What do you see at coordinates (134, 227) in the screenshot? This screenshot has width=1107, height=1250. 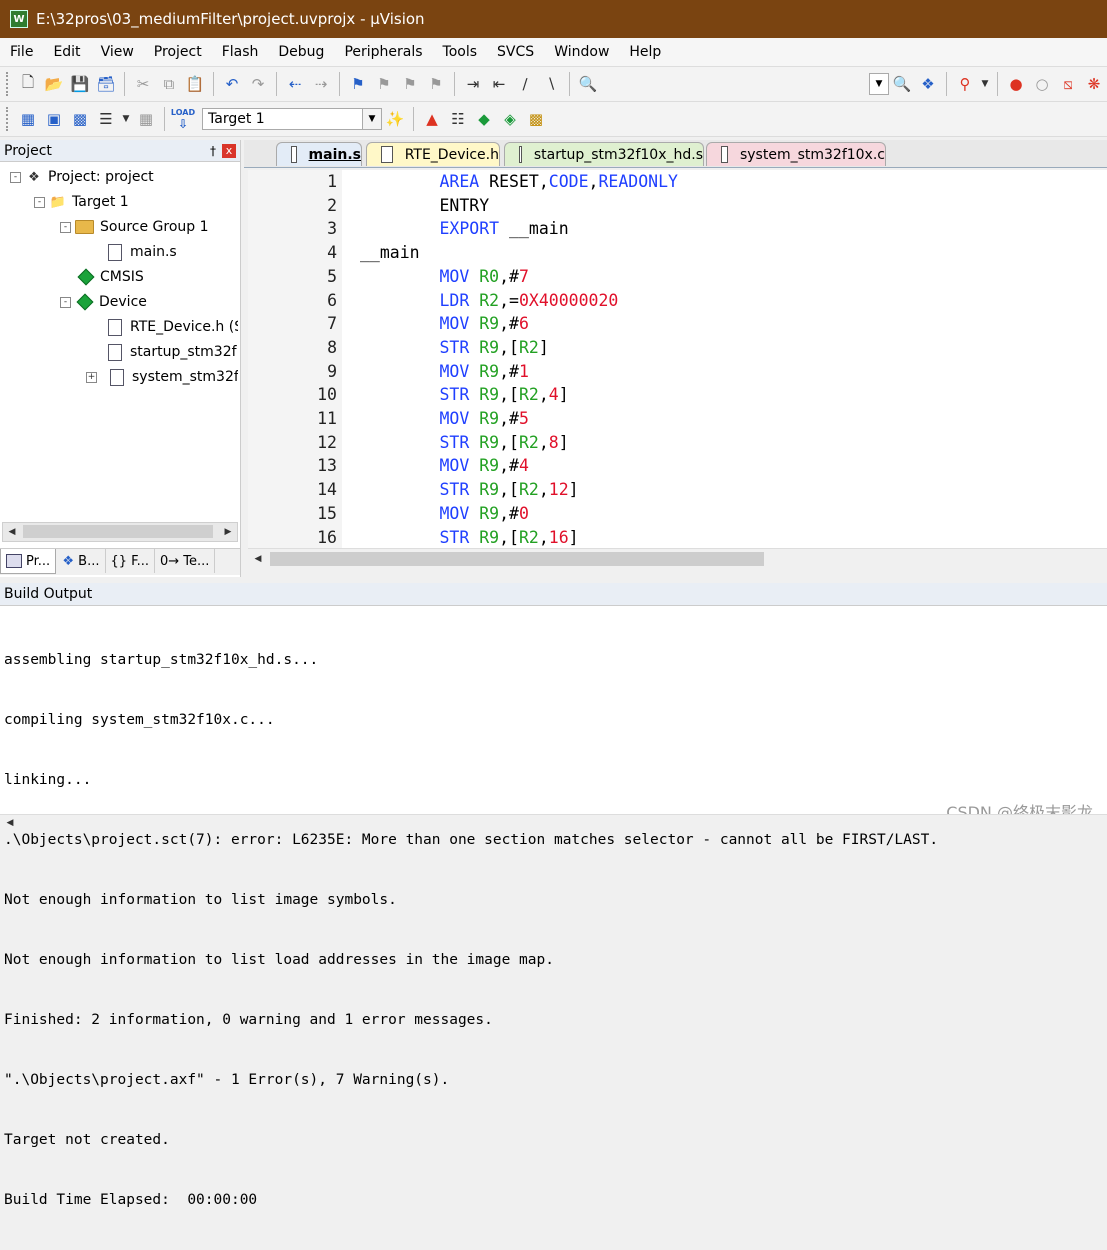 I see `tree-node-source-group: - Source Group 1` at bounding box center [134, 227].